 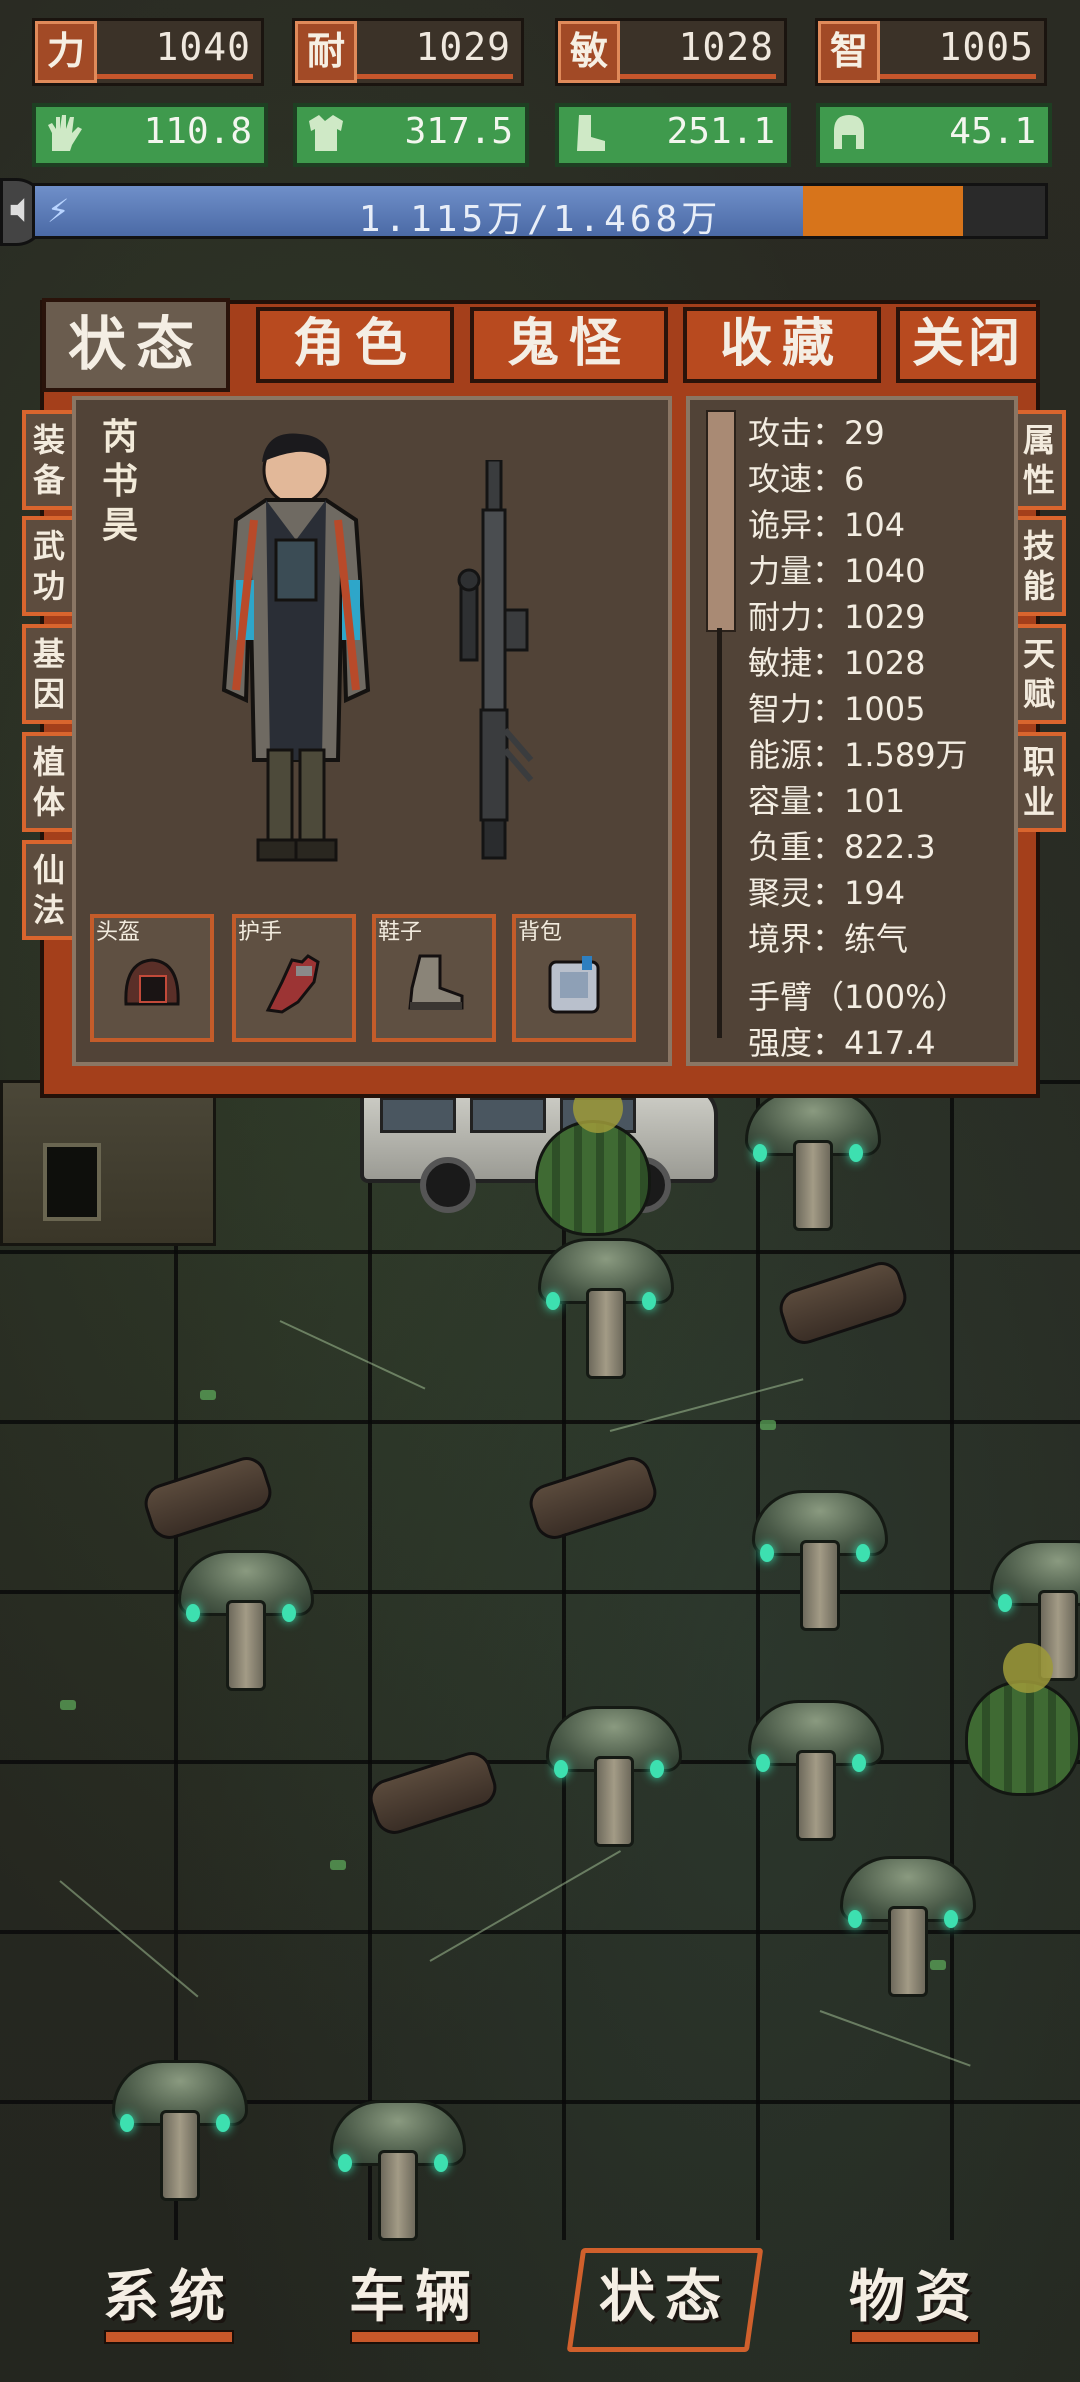 What do you see at coordinates (782, 345) in the screenshot?
I see `tab-collection: 收藏` at bounding box center [782, 345].